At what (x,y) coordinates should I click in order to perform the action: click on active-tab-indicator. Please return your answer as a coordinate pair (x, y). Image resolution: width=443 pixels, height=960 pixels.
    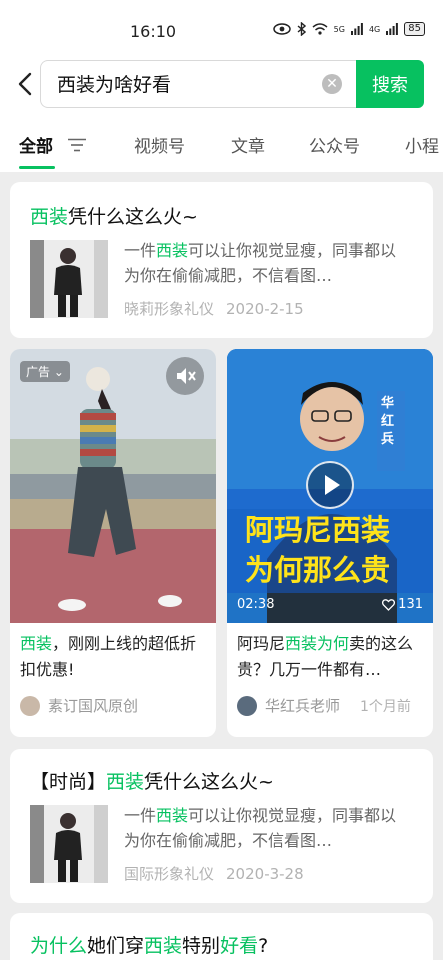
    Looking at the image, I should click on (37, 167).